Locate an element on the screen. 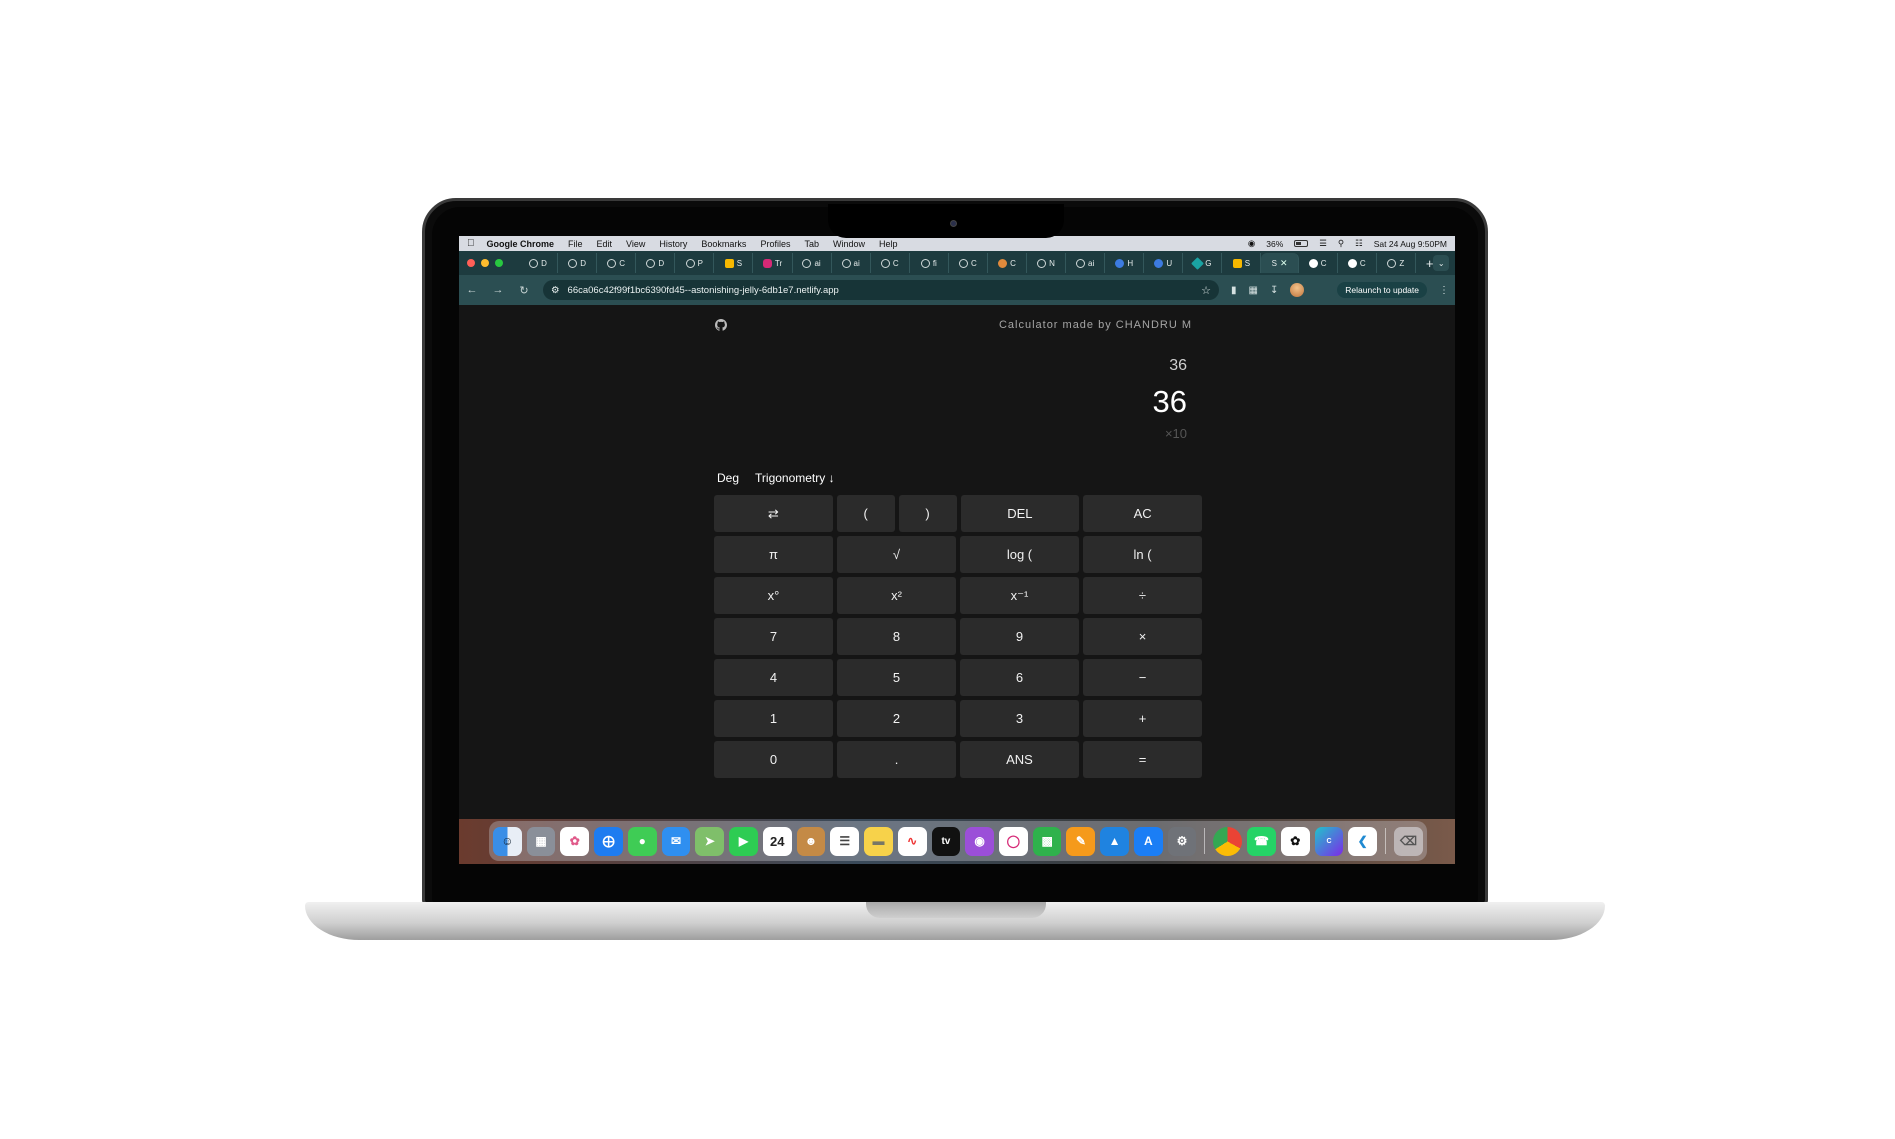  facetime-icon: ▶ is located at coordinates (743, 841).